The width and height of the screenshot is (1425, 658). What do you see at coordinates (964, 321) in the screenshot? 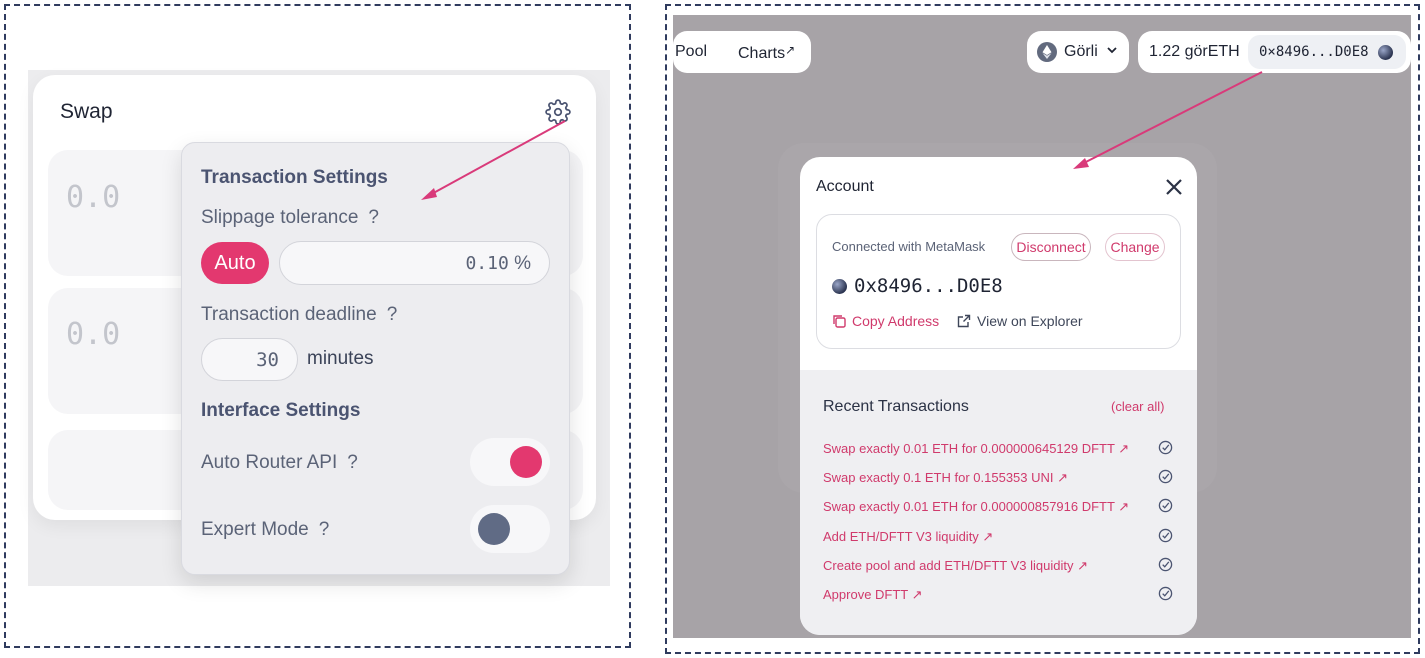
I see `external-link-icon` at bounding box center [964, 321].